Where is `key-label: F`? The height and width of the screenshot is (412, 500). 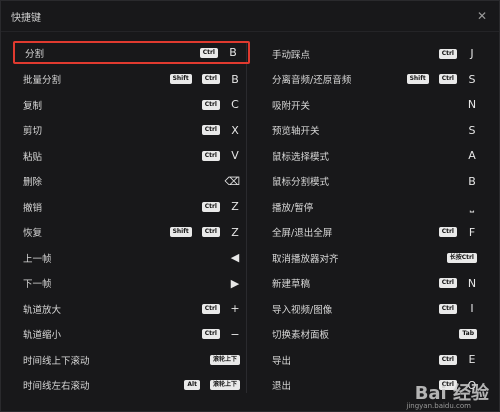
key-label: F is located at coordinates (472, 232).